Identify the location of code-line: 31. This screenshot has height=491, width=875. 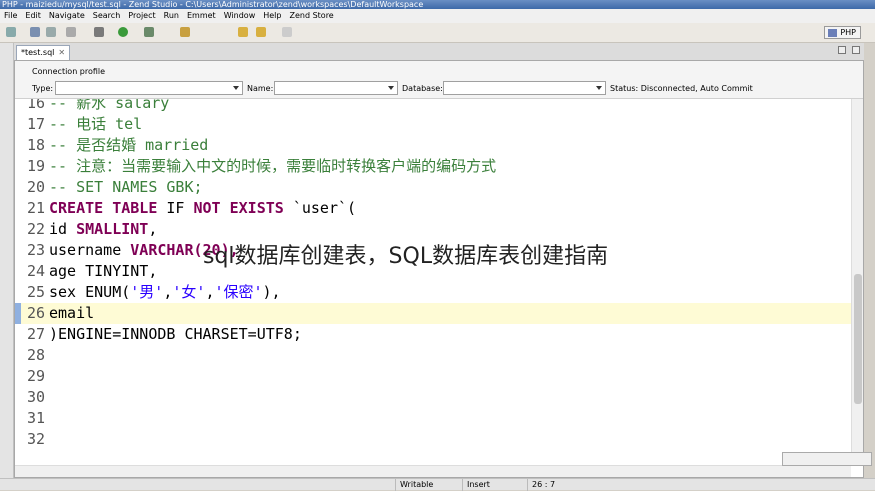
(433, 418).